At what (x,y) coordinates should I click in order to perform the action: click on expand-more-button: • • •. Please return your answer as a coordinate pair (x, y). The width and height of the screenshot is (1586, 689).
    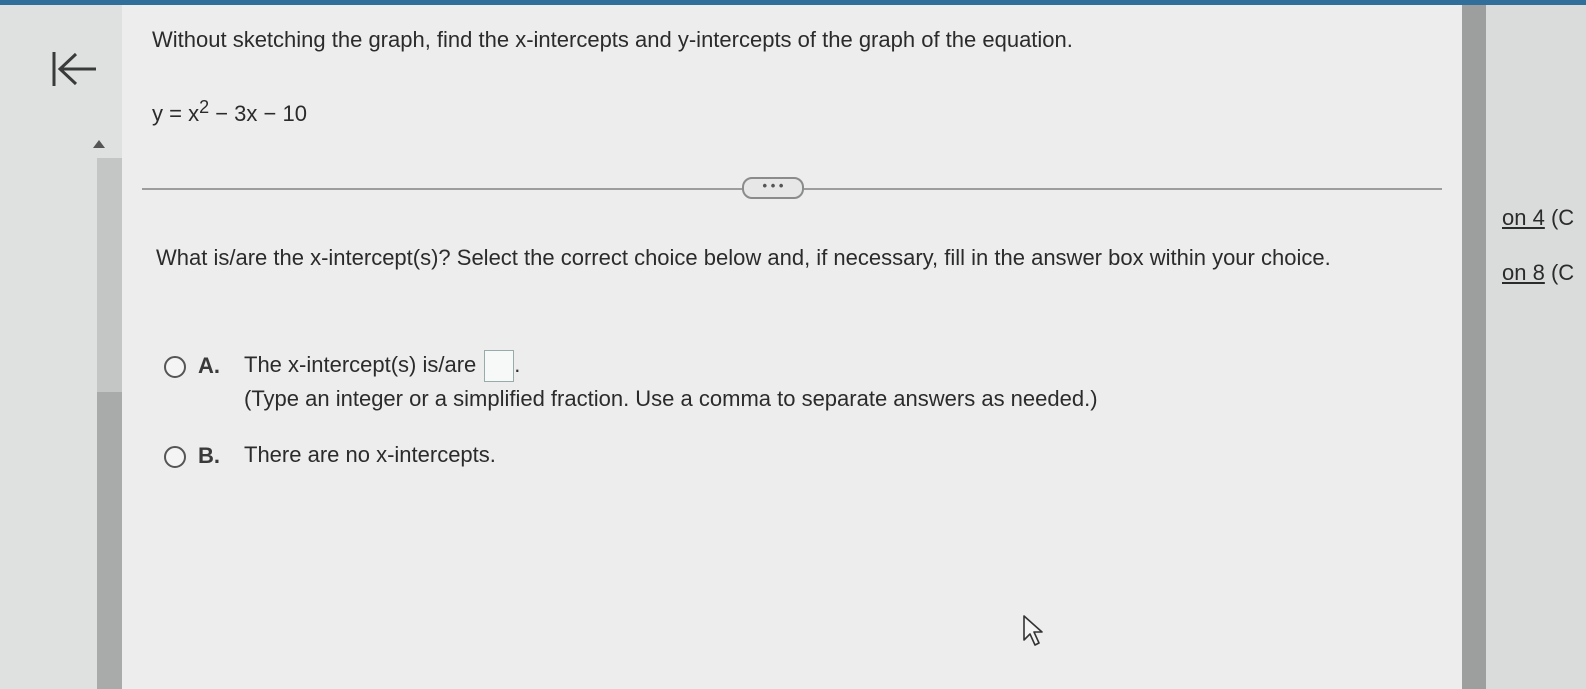
    Looking at the image, I should click on (773, 188).